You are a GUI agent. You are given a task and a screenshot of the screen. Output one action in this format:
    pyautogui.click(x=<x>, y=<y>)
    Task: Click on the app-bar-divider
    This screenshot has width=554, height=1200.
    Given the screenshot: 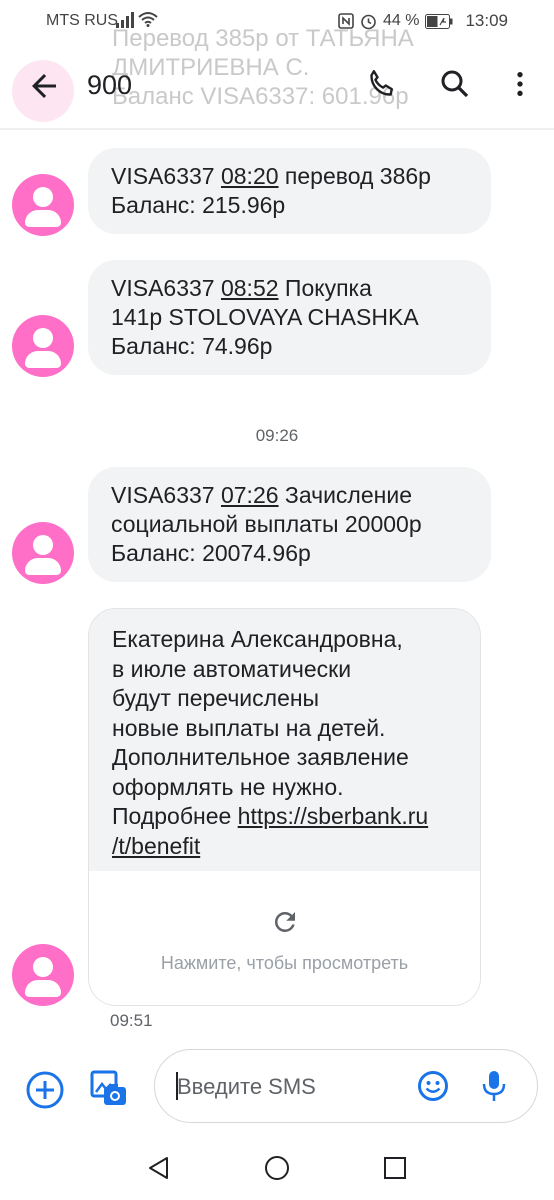 What is the action you would take?
    pyautogui.click(x=277, y=129)
    